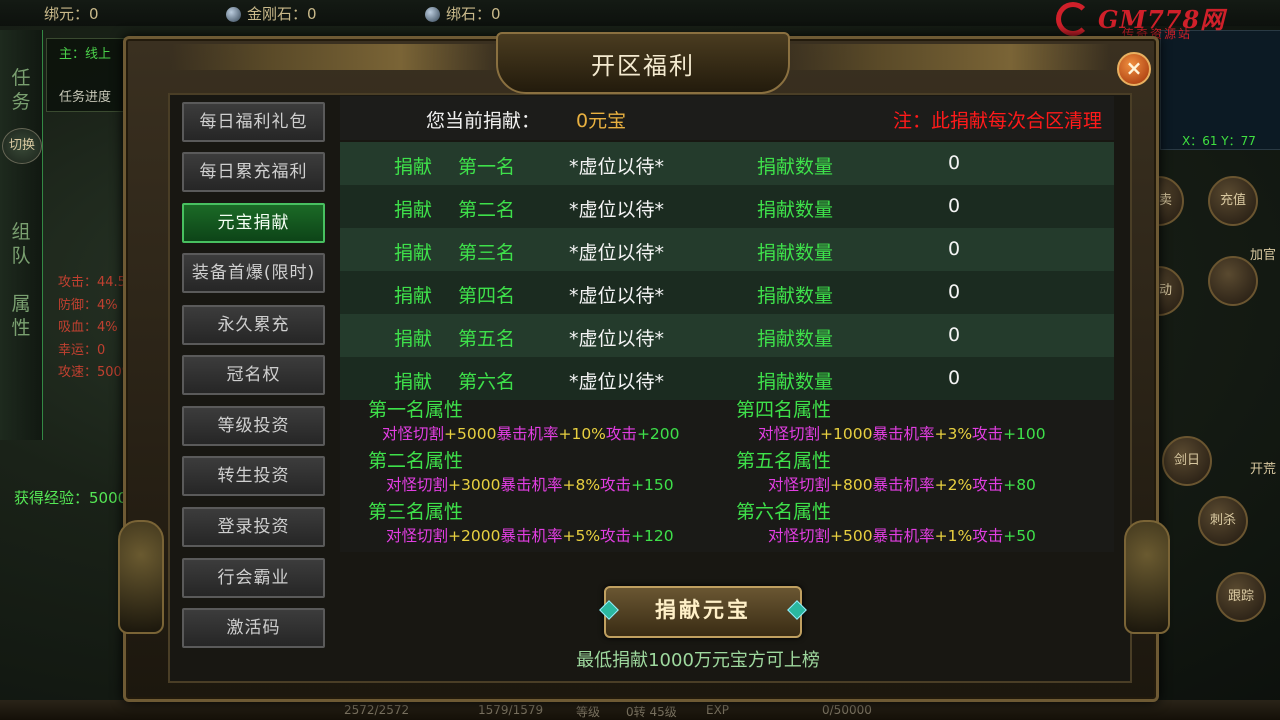 The height and width of the screenshot is (720, 1280). Describe the element at coordinates (487, 296) in the screenshot. I see `cell-rank: 第四名` at that location.